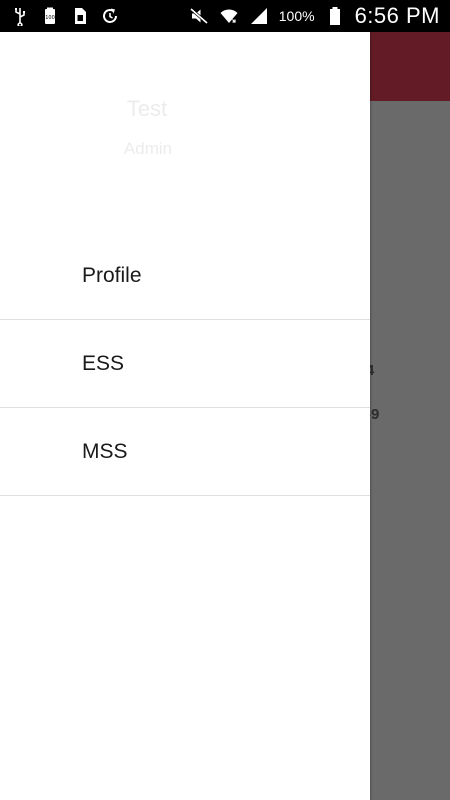  Describe the element at coordinates (335, 16) in the screenshot. I see `battery-icon` at that location.